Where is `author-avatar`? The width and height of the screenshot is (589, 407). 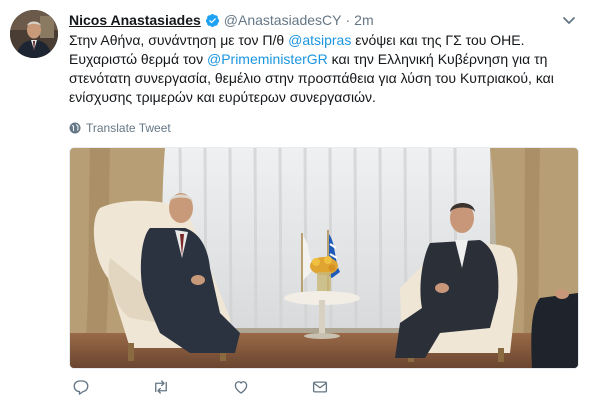 author-avatar is located at coordinates (34, 34).